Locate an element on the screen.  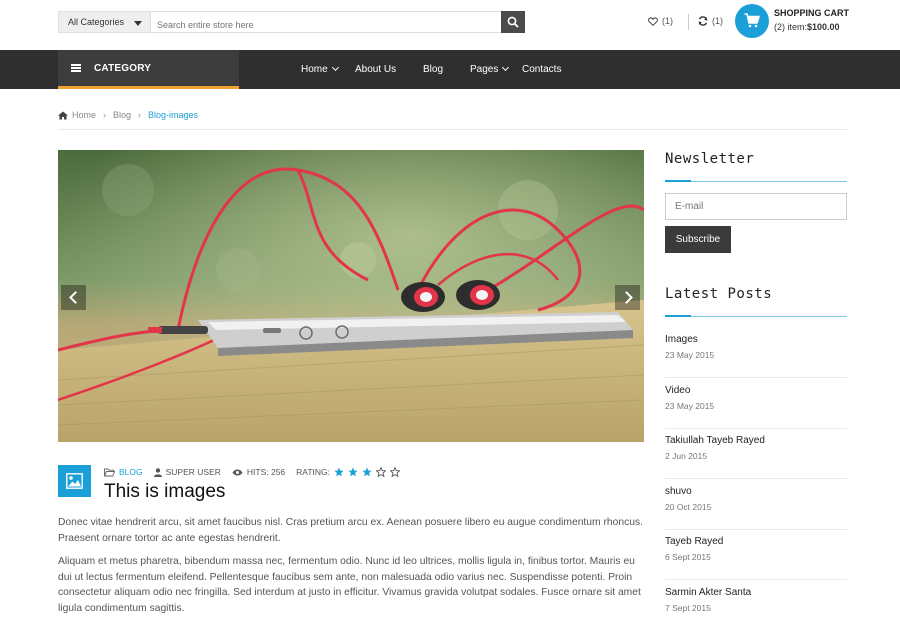
compare-count: (1) is located at coordinates (717, 21).